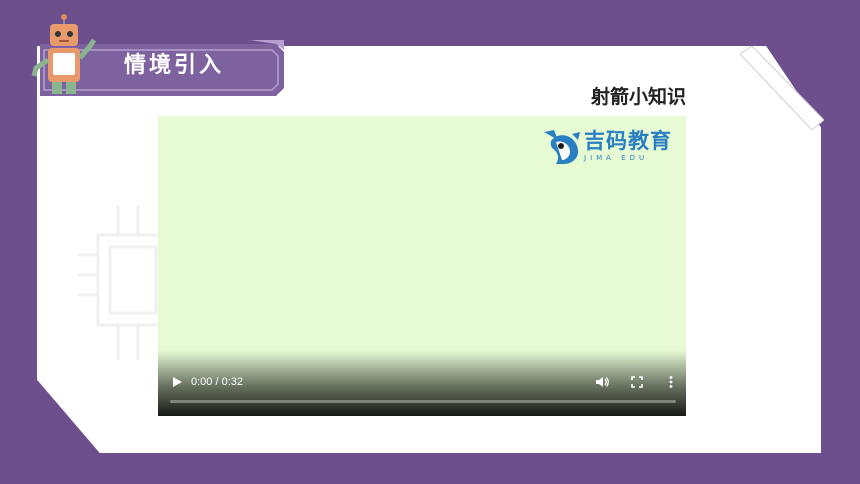 Image resolution: width=860 pixels, height=484 pixels. I want to click on more-vertical-icon, so click(671, 382).